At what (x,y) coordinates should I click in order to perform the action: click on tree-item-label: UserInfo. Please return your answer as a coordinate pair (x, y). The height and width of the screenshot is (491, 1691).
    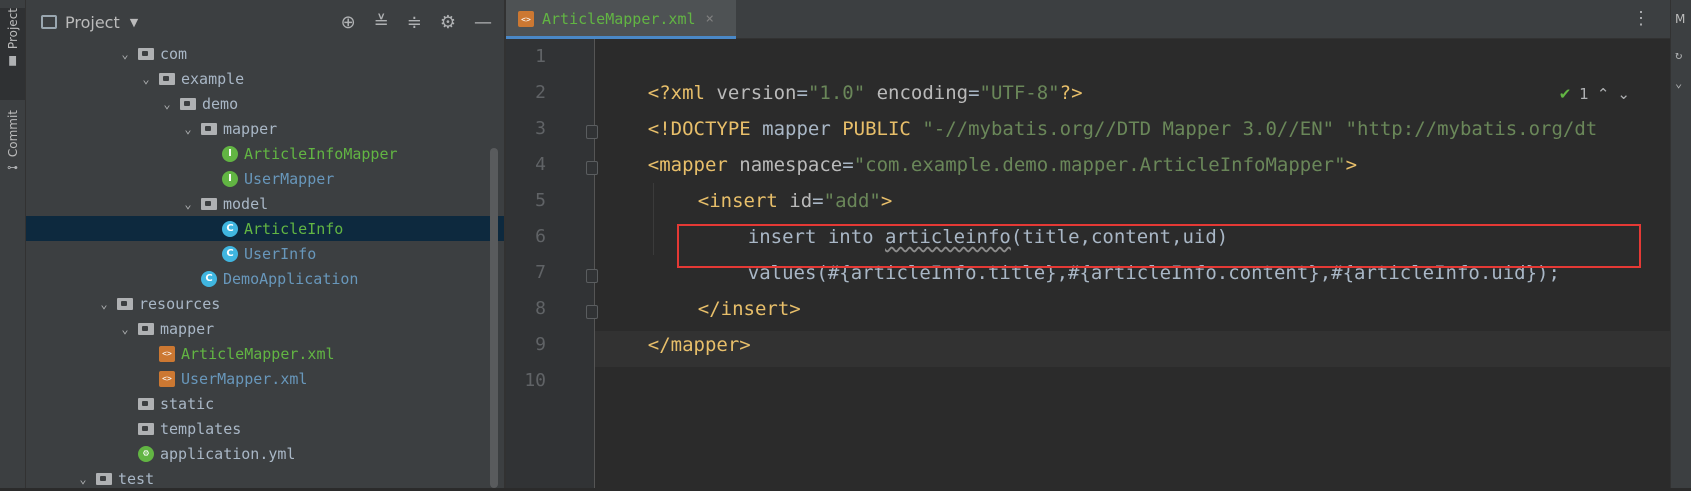
    Looking at the image, I should click on (280, 253).